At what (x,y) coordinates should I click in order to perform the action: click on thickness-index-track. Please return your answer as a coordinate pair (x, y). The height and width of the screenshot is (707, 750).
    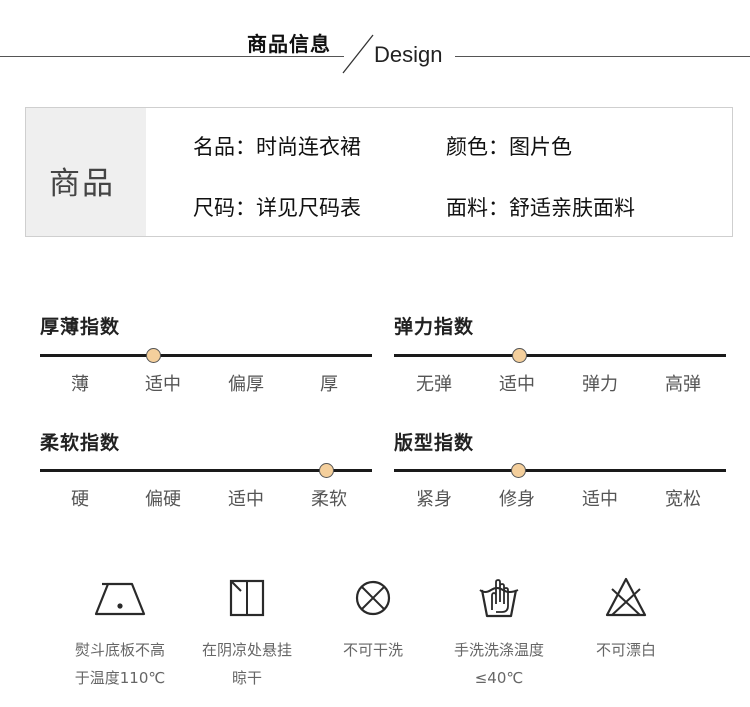
    Looking at the image, I should click on (206, 355).